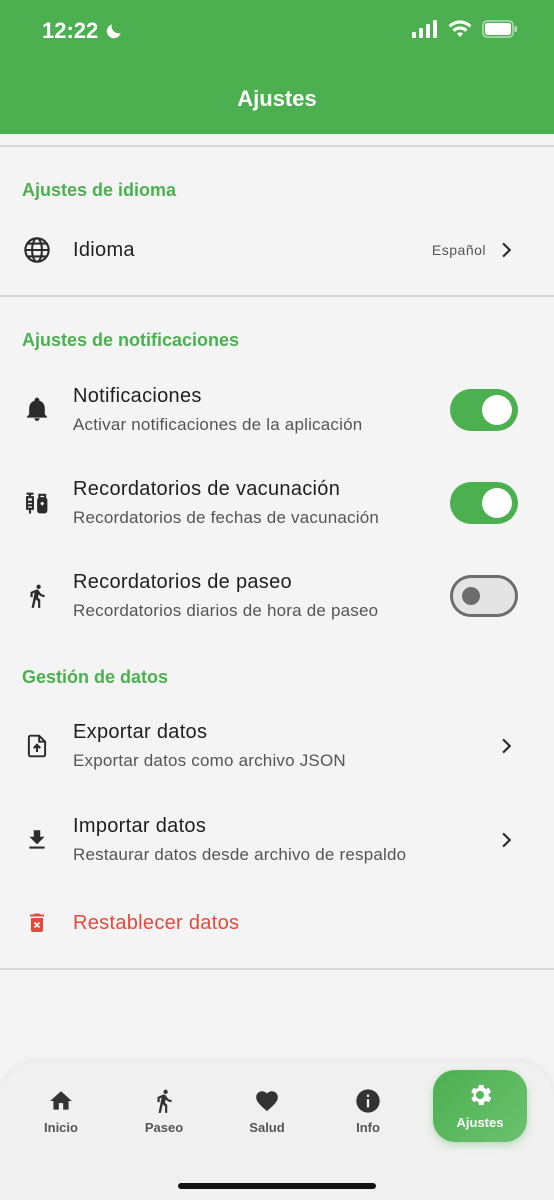 The image size is (554, 1200). What do you see at coordinates (61, 1117) in the screenshot?
I see `nav-item-inicio: Inicio` at bounding box center [61, 1117].